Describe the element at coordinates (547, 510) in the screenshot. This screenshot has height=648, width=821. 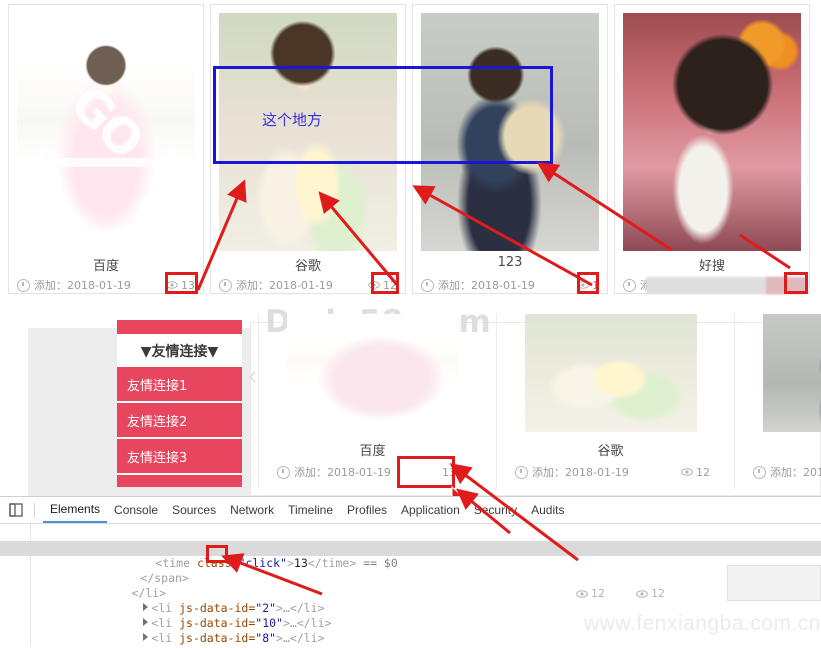
I see `tab-audits: Audits` at that location.